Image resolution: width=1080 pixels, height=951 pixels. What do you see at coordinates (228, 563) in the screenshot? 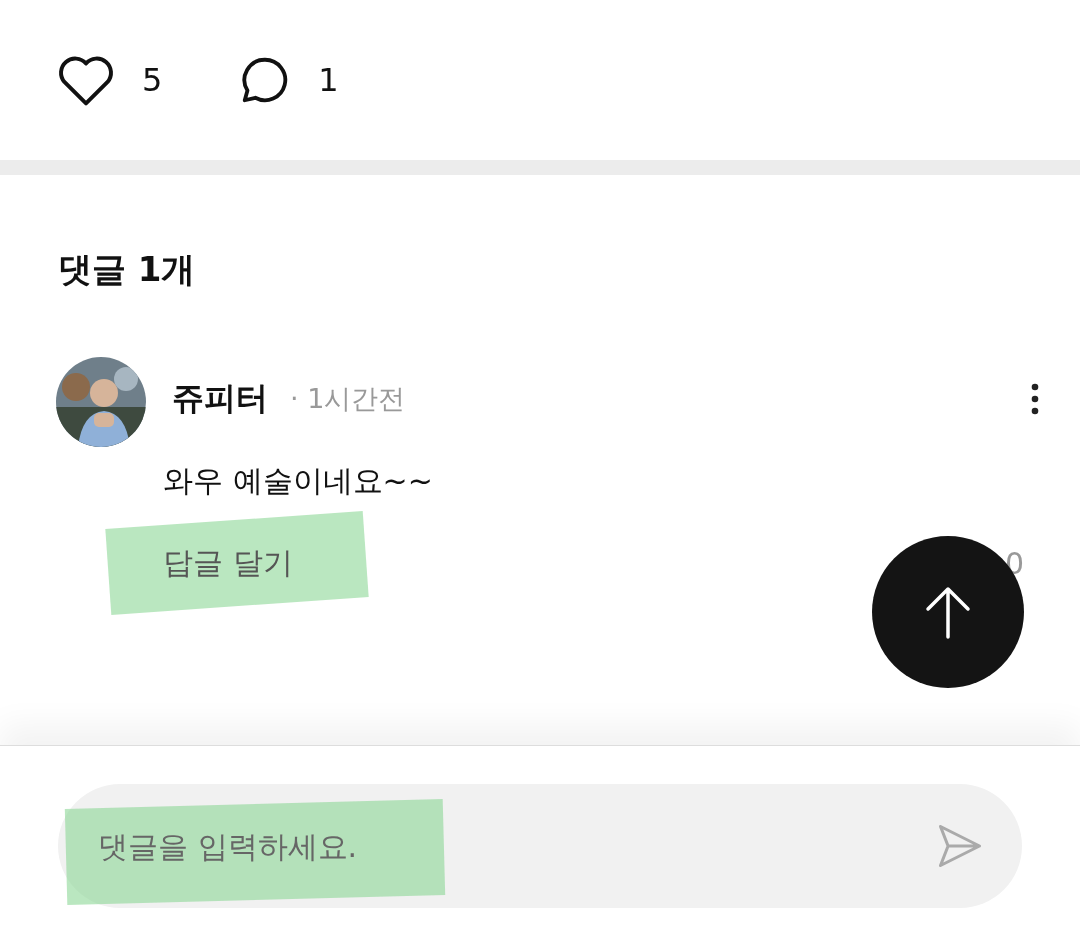
I see `reply-button: 답글 달기` at bounding box center [228, 563].